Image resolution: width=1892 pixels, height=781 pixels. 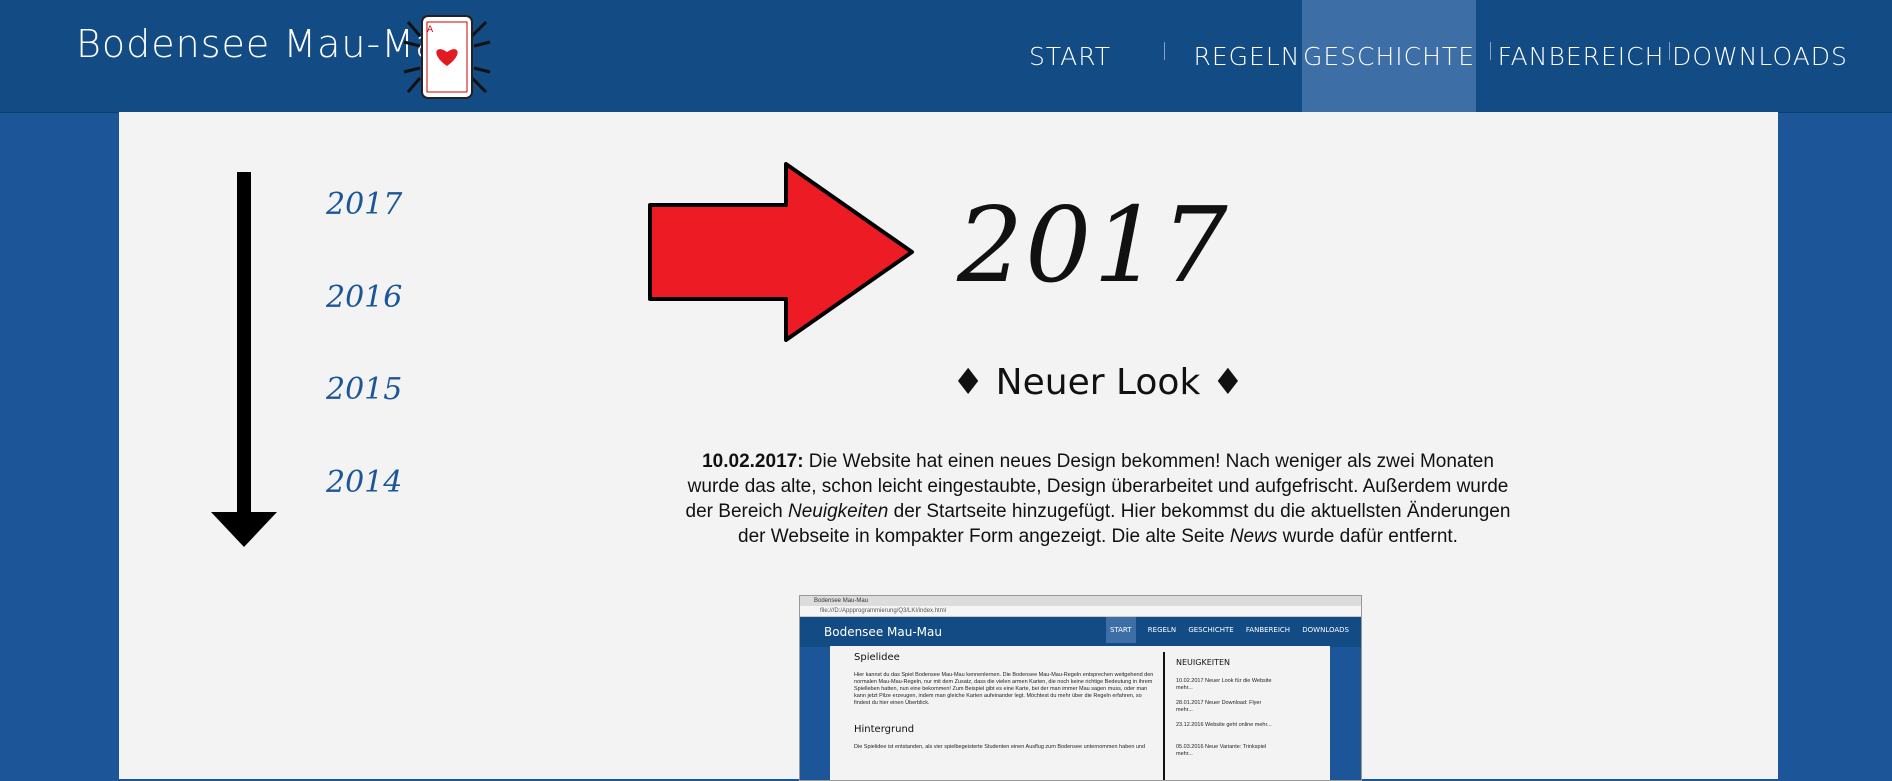 What do you see at coordinates (1247, 56) in the screenshot?
I see `nav-regeln: REGELN` at bounding box center [1247, 56].